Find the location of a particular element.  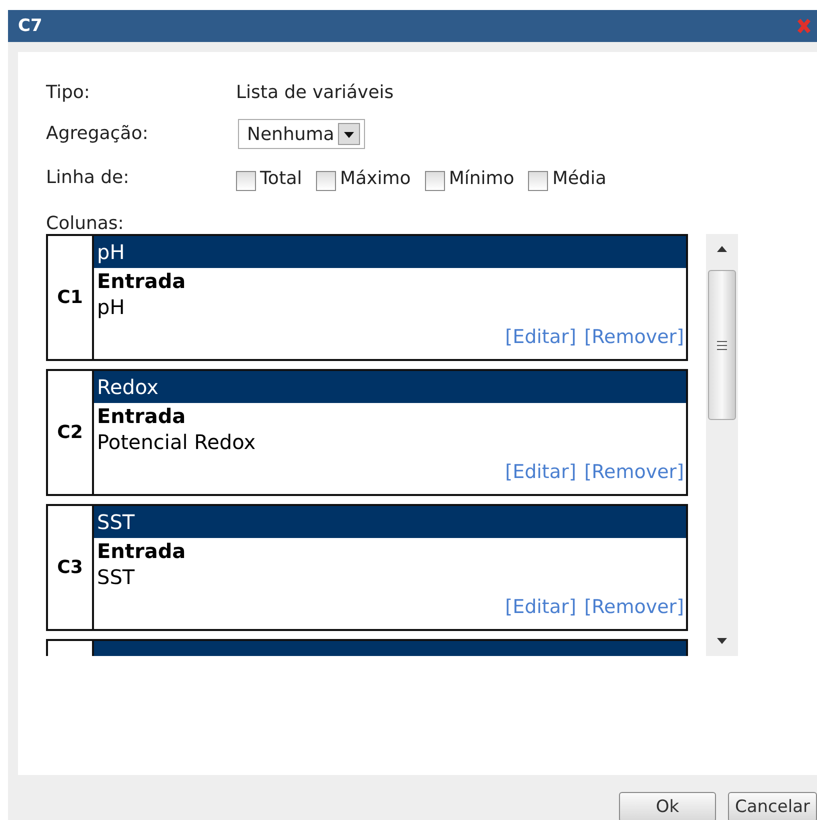

scrollbar is located at coordinates (722, 445).